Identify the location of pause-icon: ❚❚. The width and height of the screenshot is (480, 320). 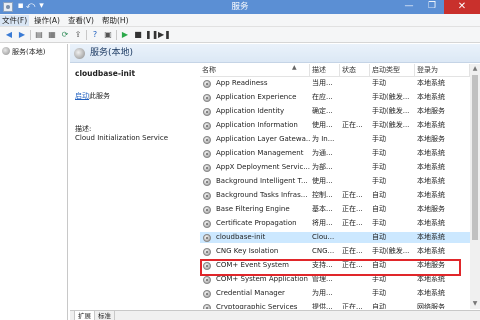
(151, 35).